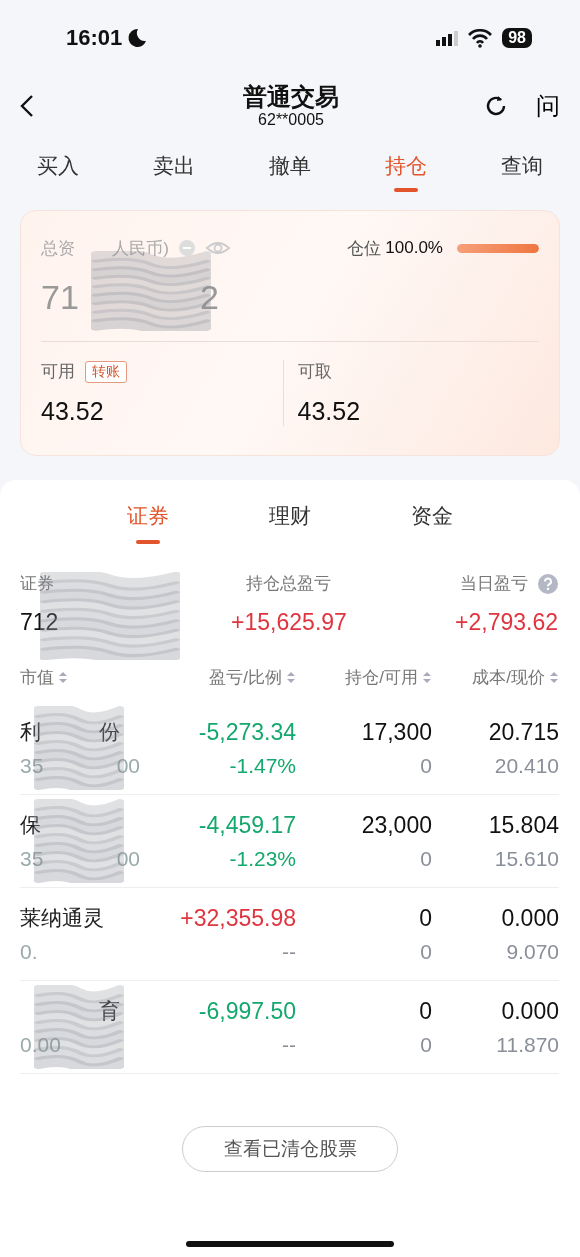 The height and width of the screenshot is (1257, 580). Describe the element at coordinates (209, 297) in the screenshot. I see `total-assets-value: 2` at that location.